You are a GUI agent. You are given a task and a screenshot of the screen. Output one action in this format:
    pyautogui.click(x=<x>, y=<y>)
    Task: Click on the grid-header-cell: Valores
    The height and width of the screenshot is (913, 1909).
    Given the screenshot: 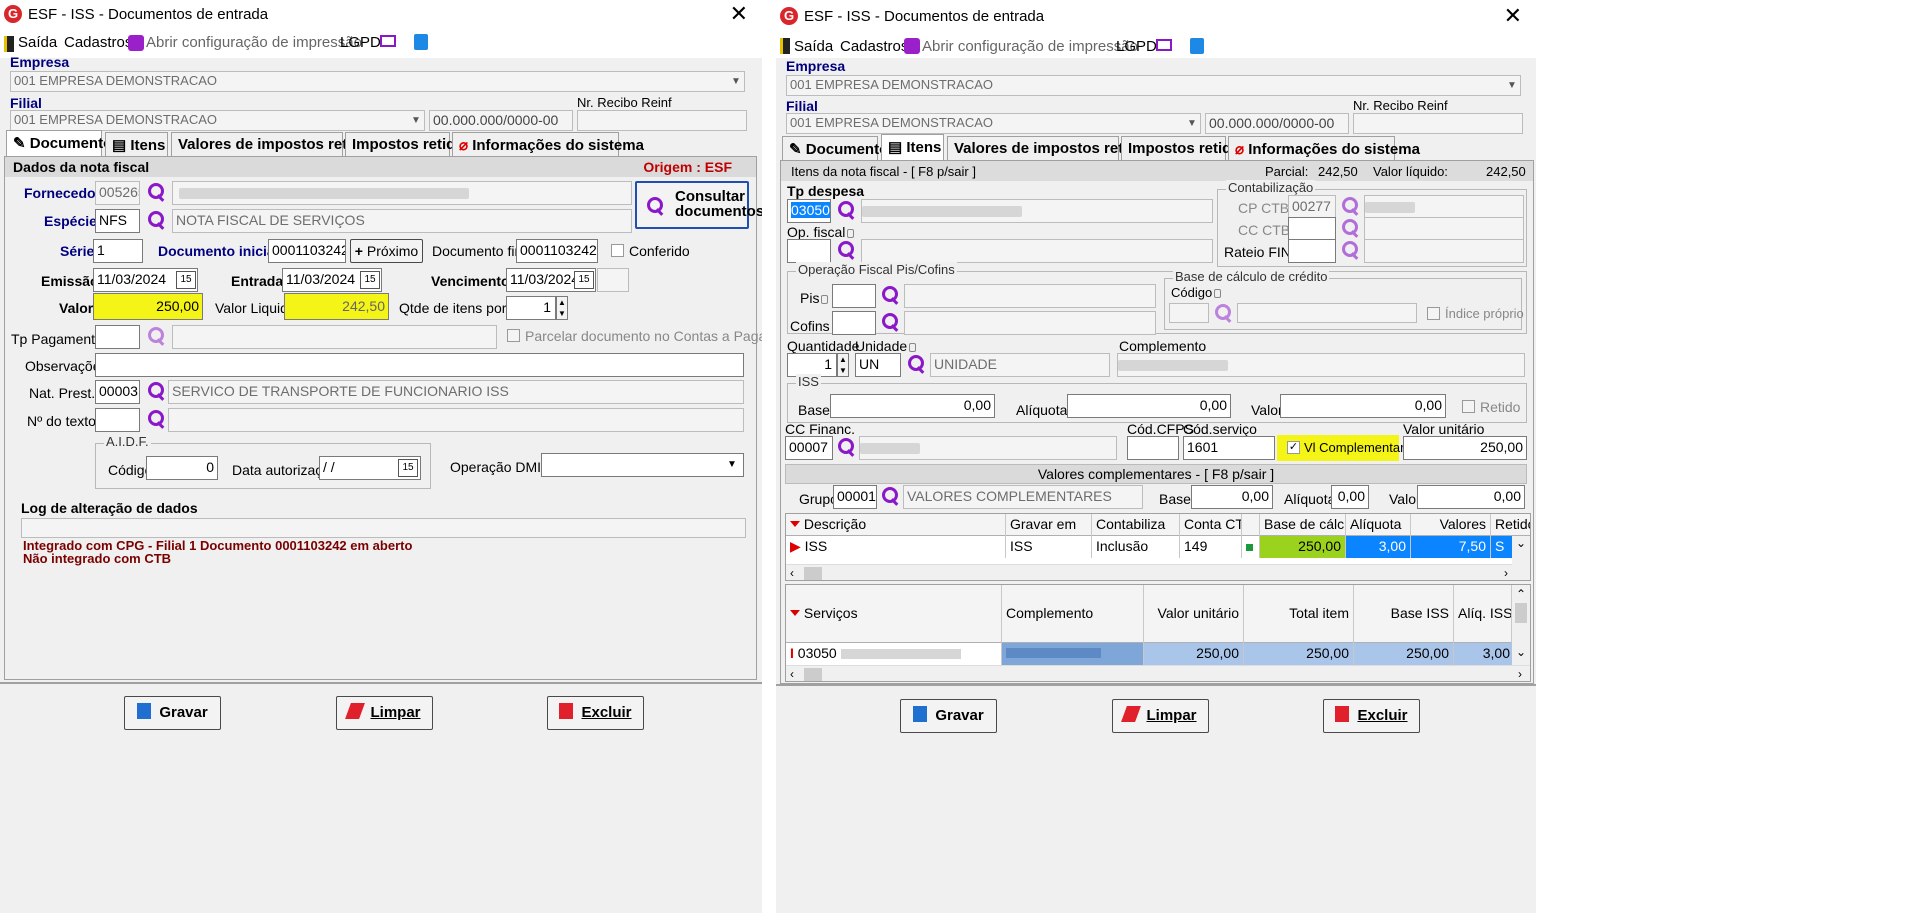 What is the action you would take?
    pyautogui.click(x=1451, y=525)
    